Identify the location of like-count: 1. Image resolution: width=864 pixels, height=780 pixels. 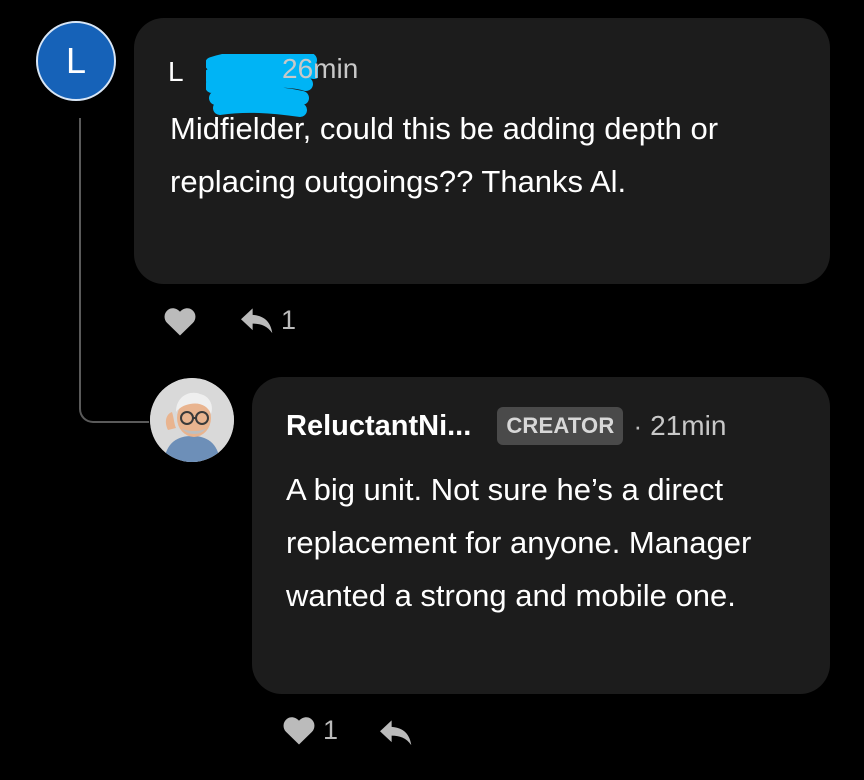
(331, 729).